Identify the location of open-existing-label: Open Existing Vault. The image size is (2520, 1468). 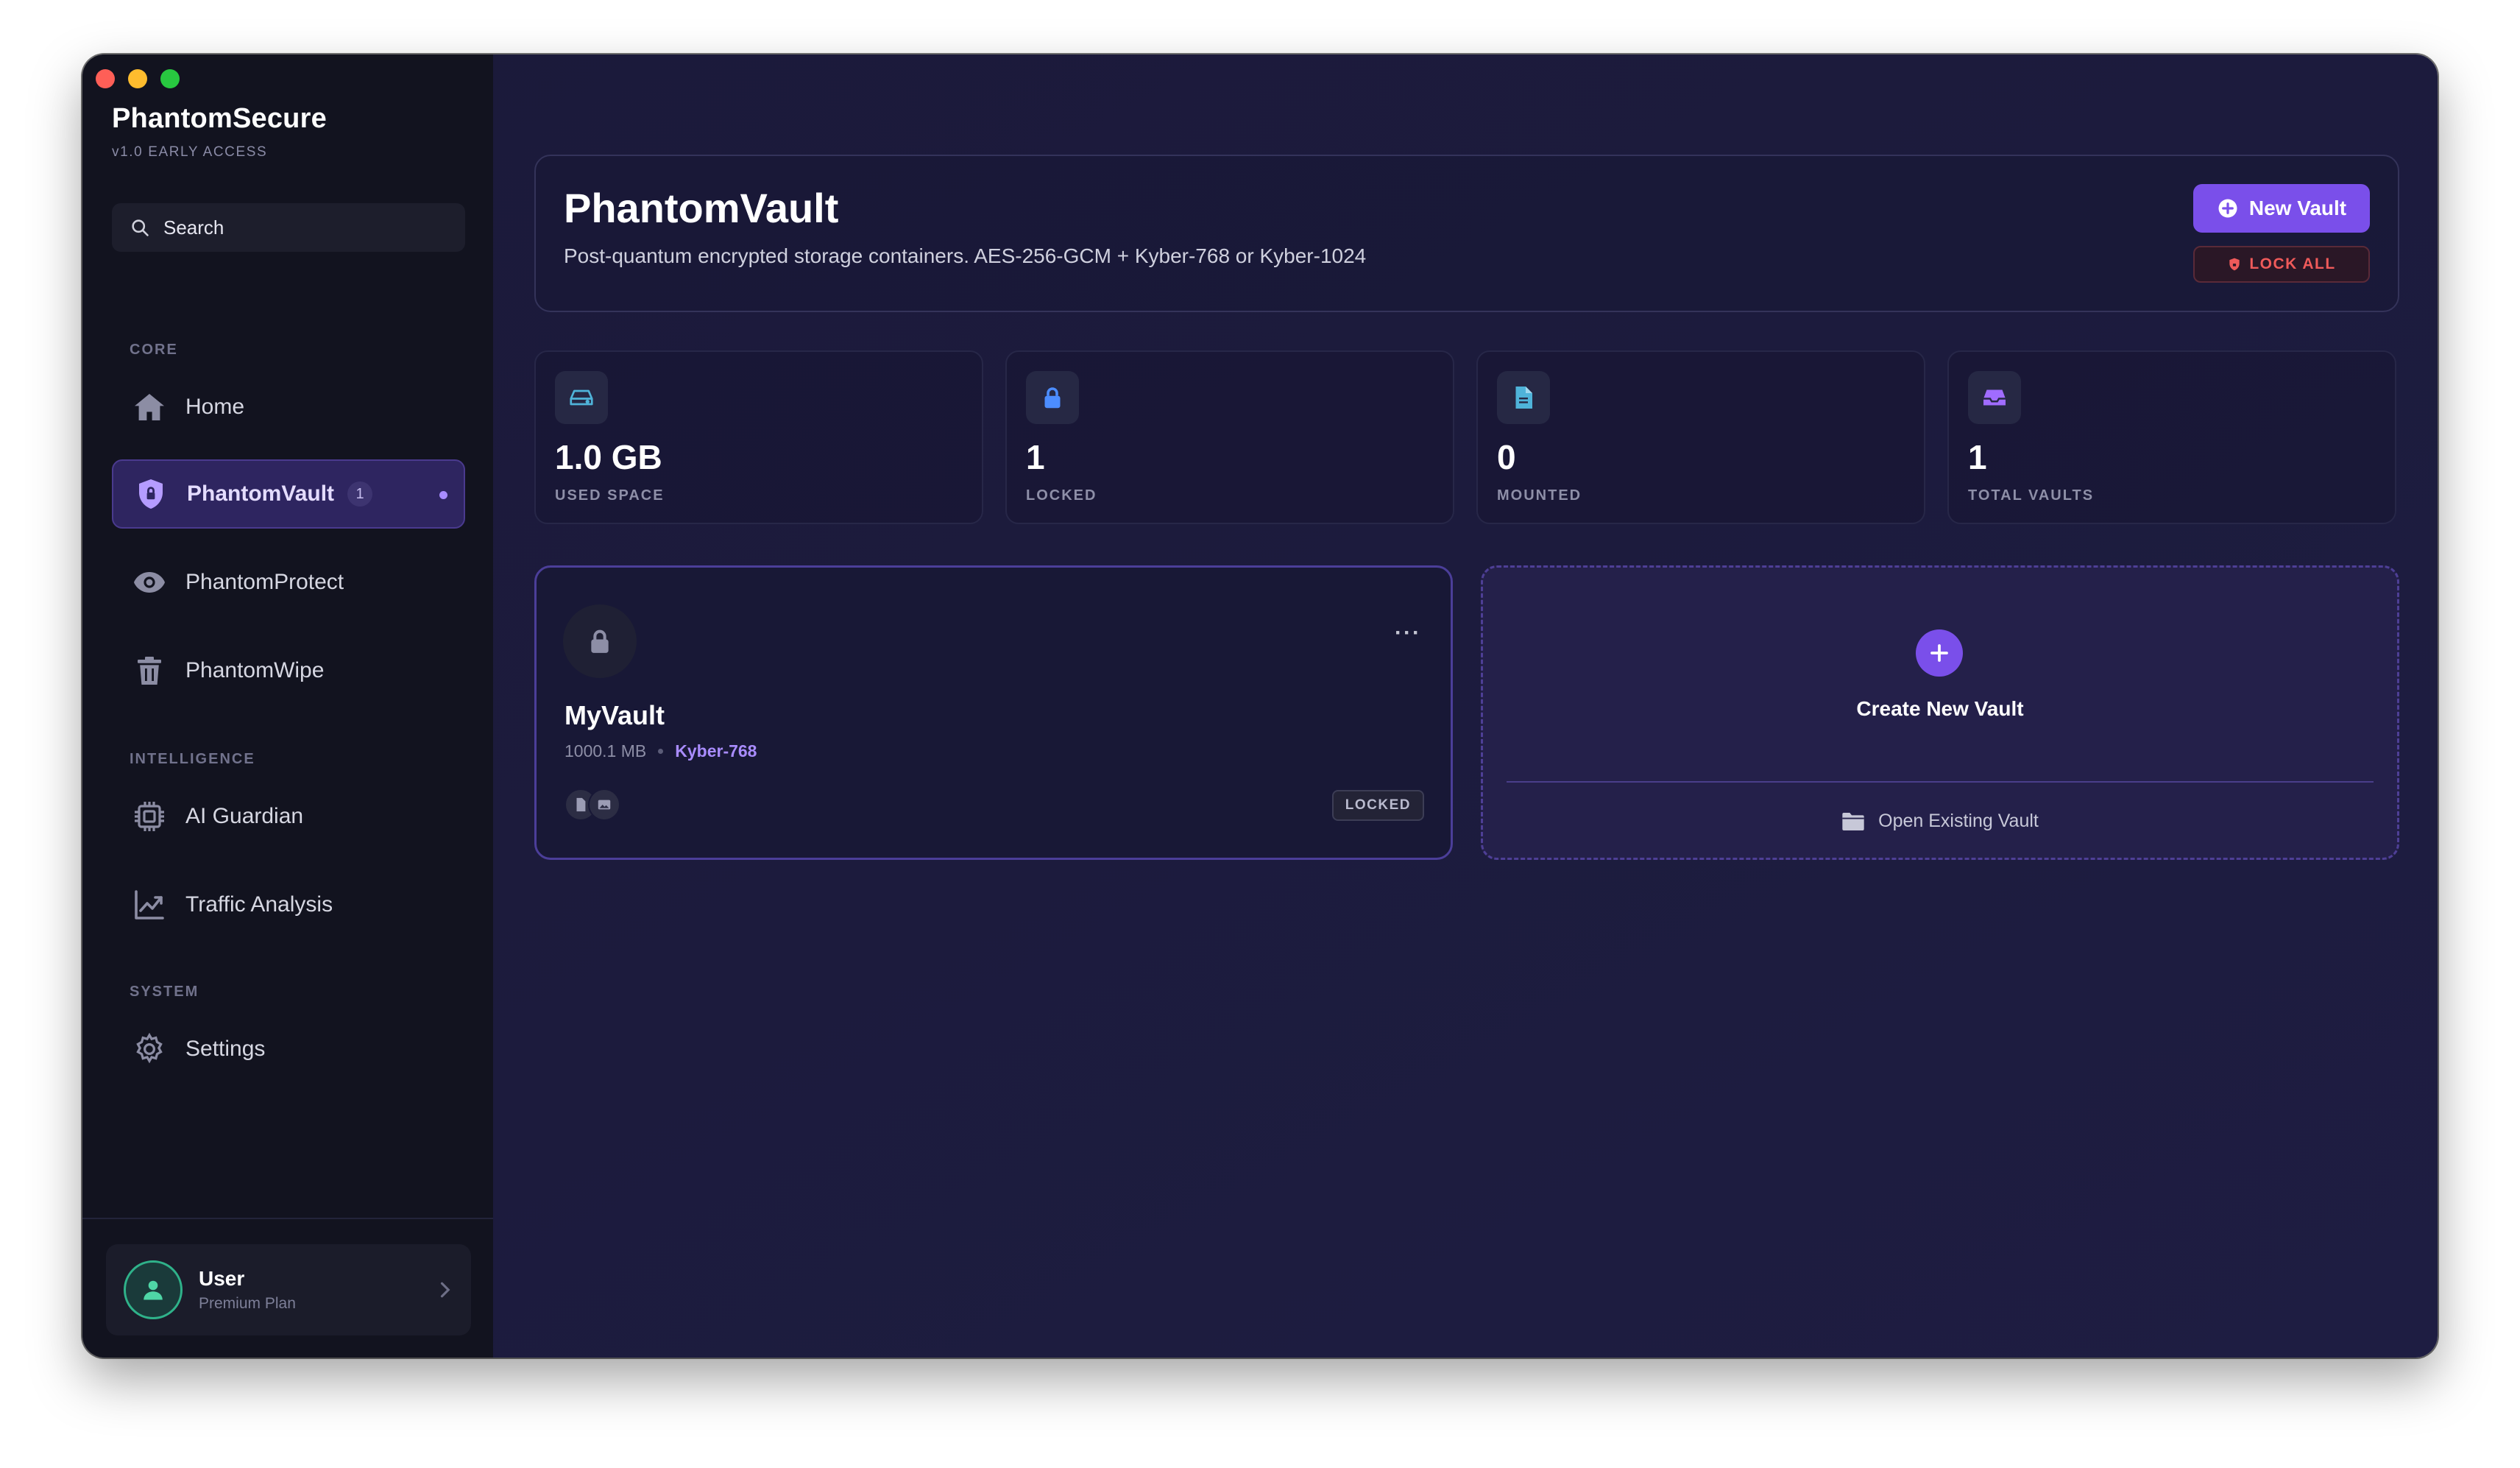
(1959, 821).